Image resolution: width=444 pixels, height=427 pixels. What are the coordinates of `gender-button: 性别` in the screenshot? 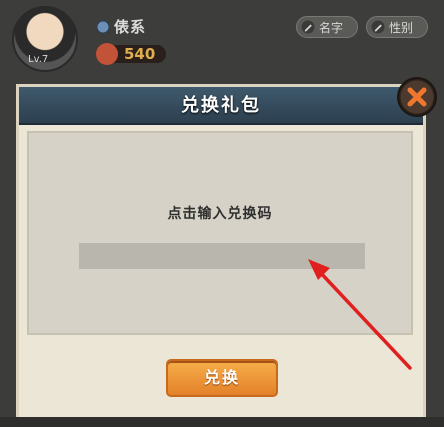 It's located at (397, 27).